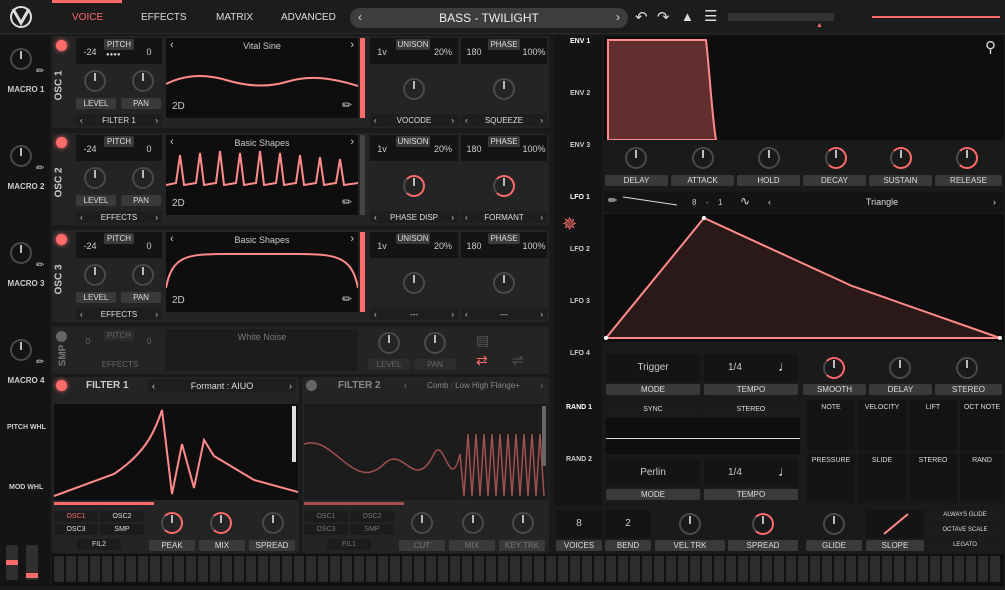 This screenshot has height=590, width=1005. I want to click on env-decay-label: DECAY, so click(834, 180).